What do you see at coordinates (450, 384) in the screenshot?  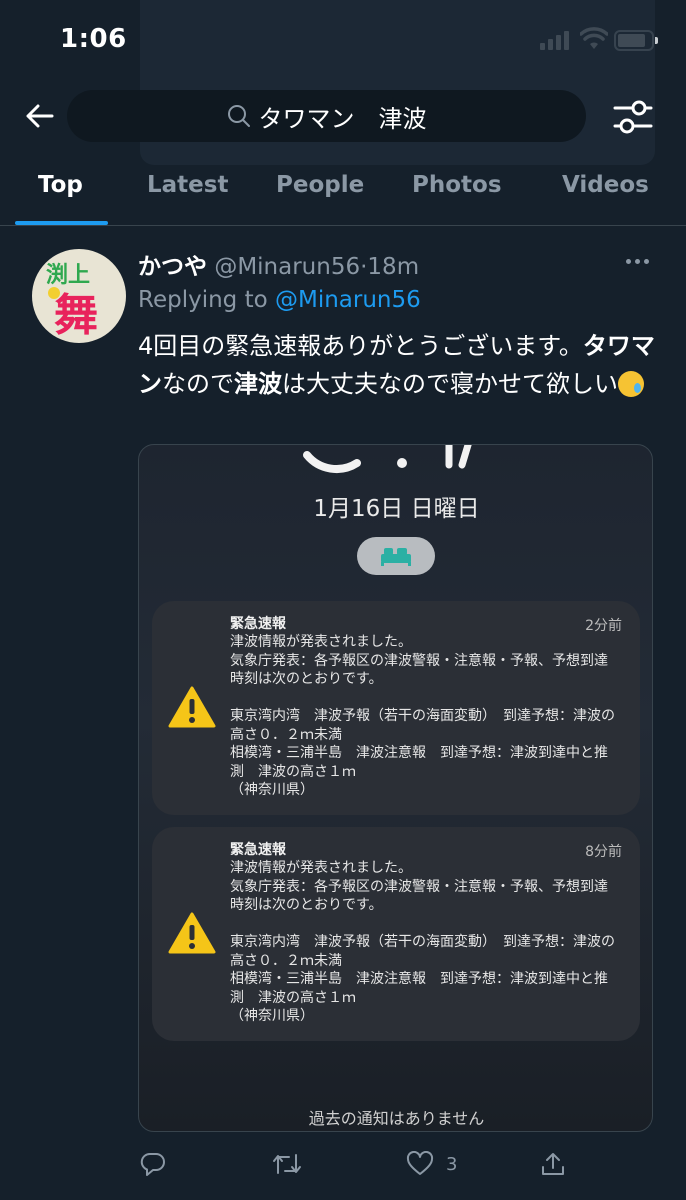 I see `tweet-text-part-3: は大丈夫なので寝かせて欲しい` at bounding box center [450, 384].